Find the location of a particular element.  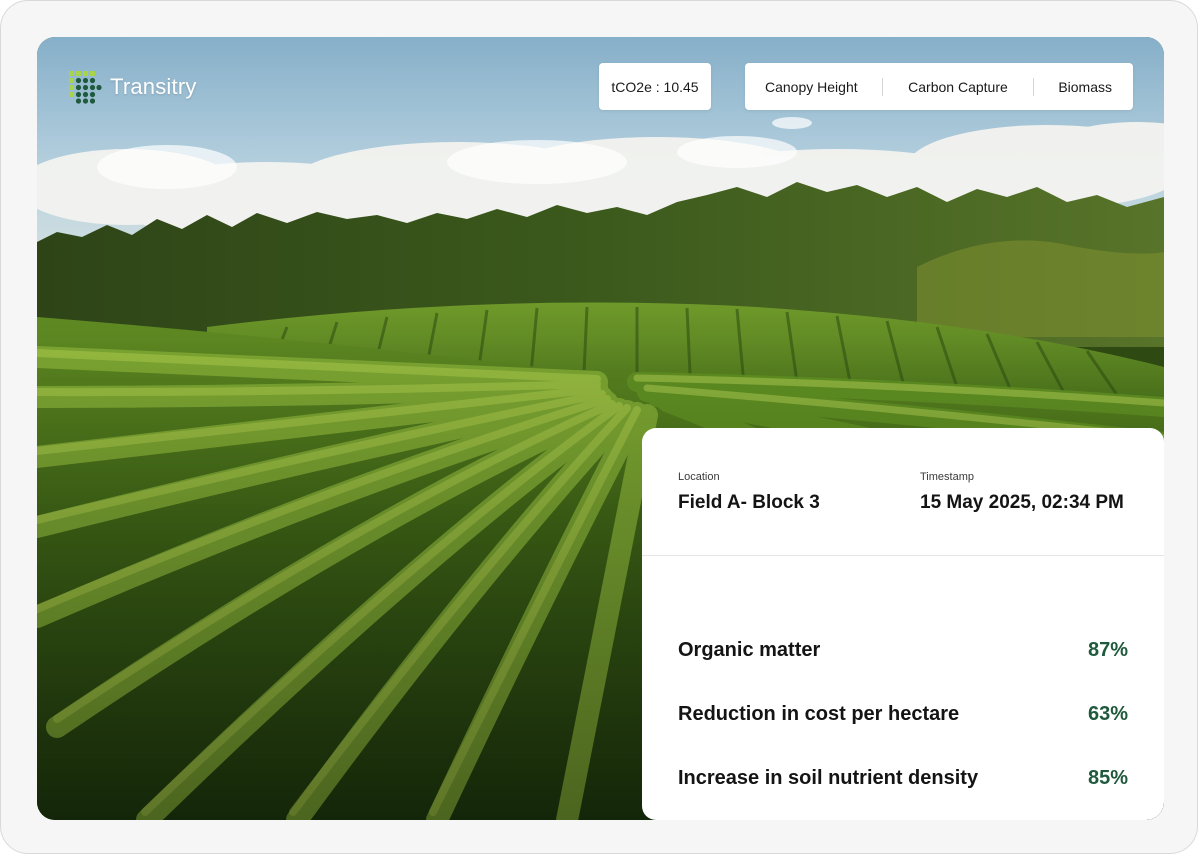

metric-row-nutrient-density: Increase in soil nutrient density 85% is located at coordinates (903, 778).